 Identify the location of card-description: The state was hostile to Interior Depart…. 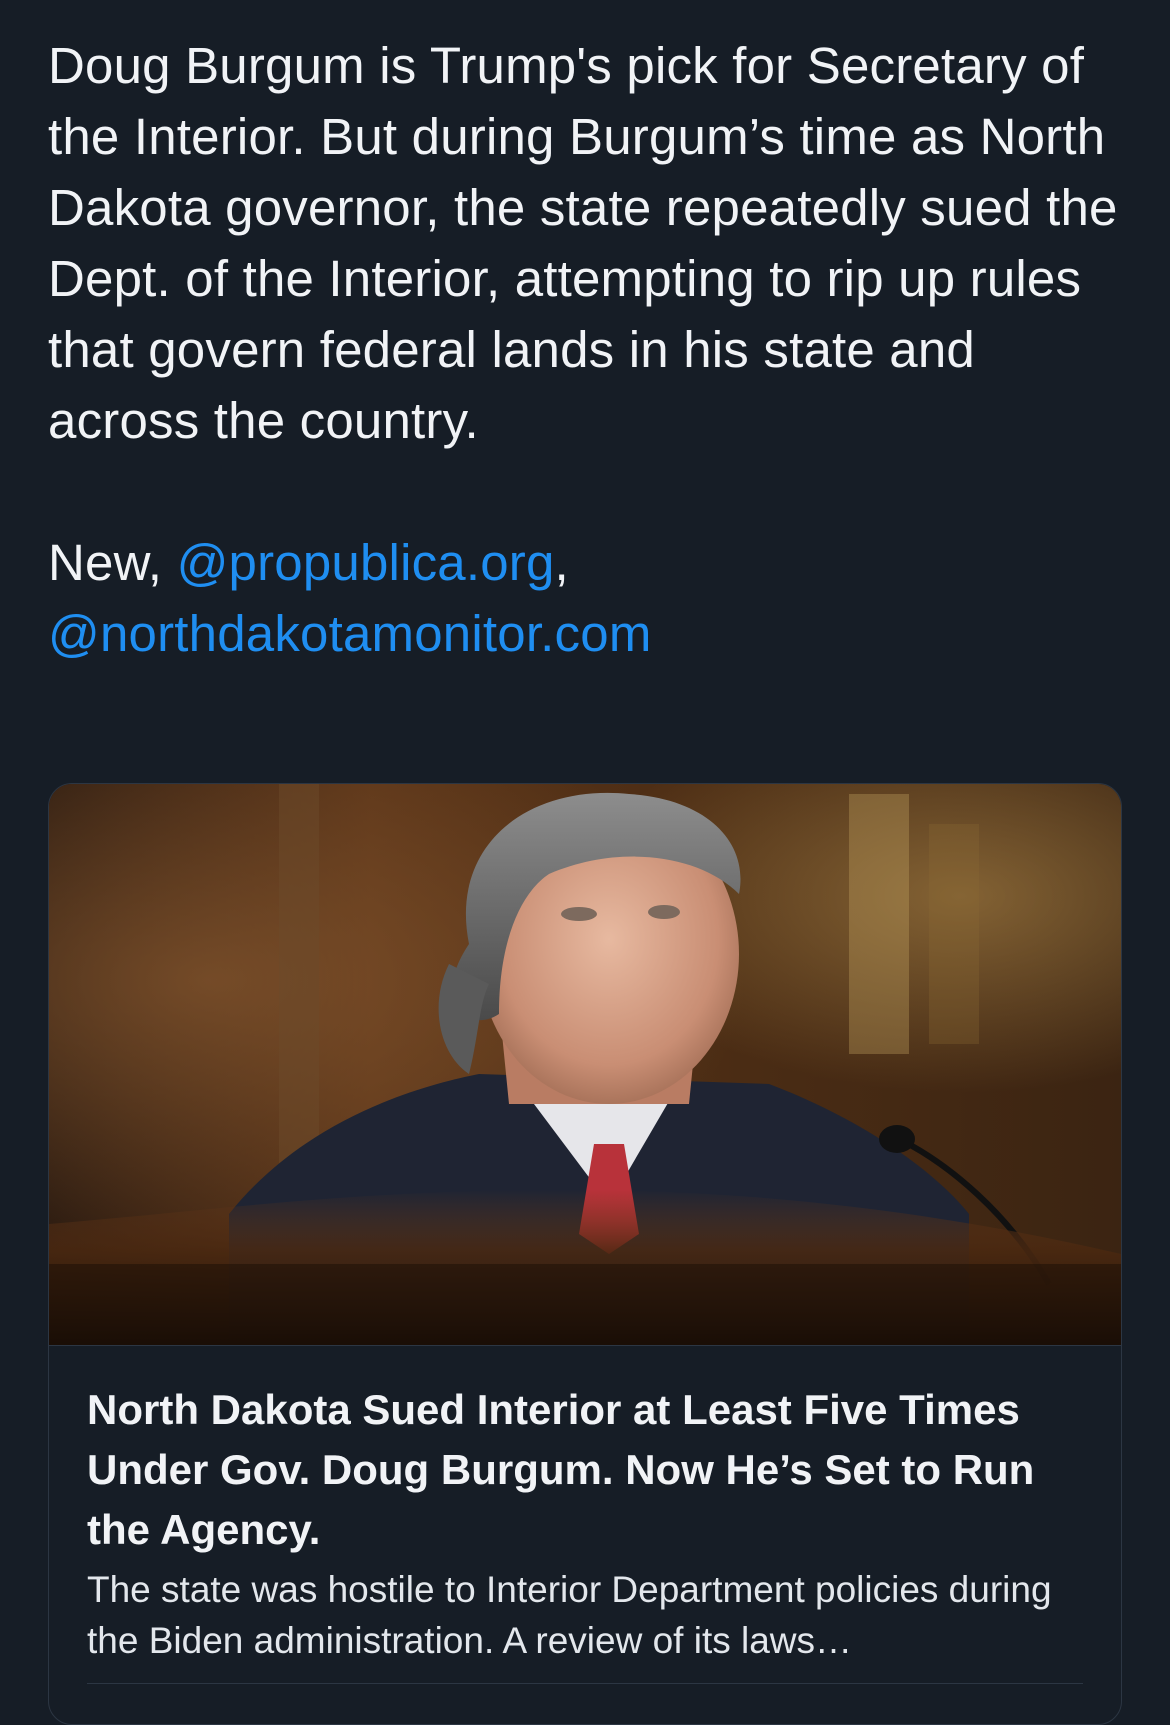
(569, 1615).